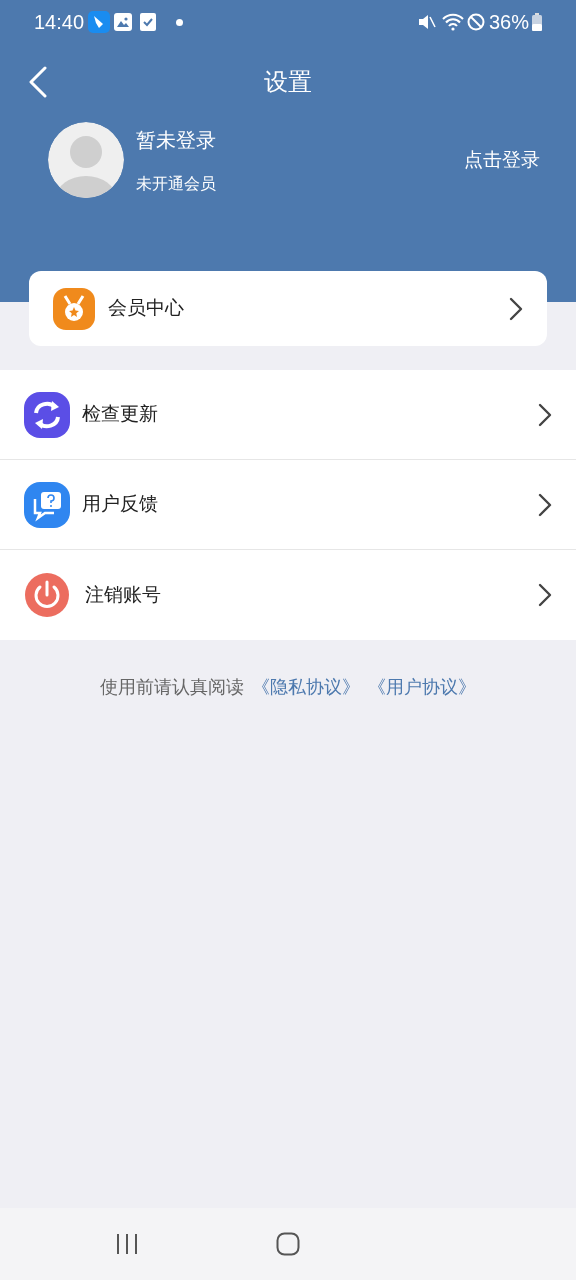  Describe the element at coordinates (123, 594) in the screenshot. I see `settings-item-label: 注销账号` at that location.